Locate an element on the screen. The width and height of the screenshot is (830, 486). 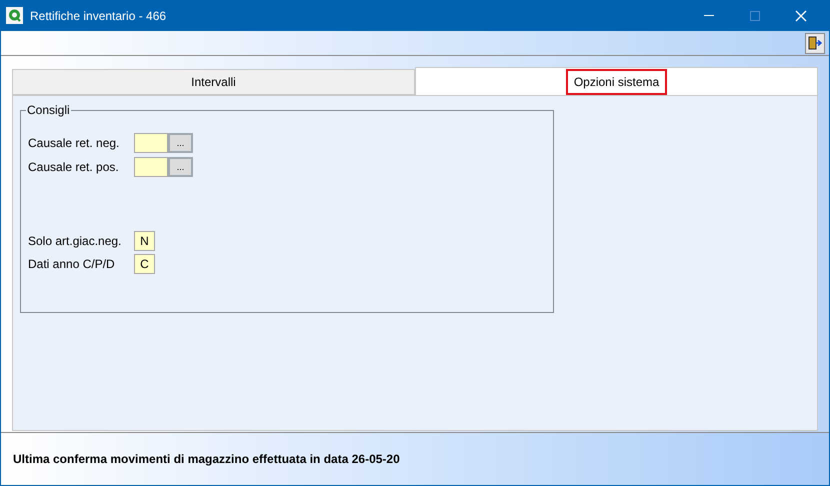
exit-door-button is located at coordinates (815, 43).